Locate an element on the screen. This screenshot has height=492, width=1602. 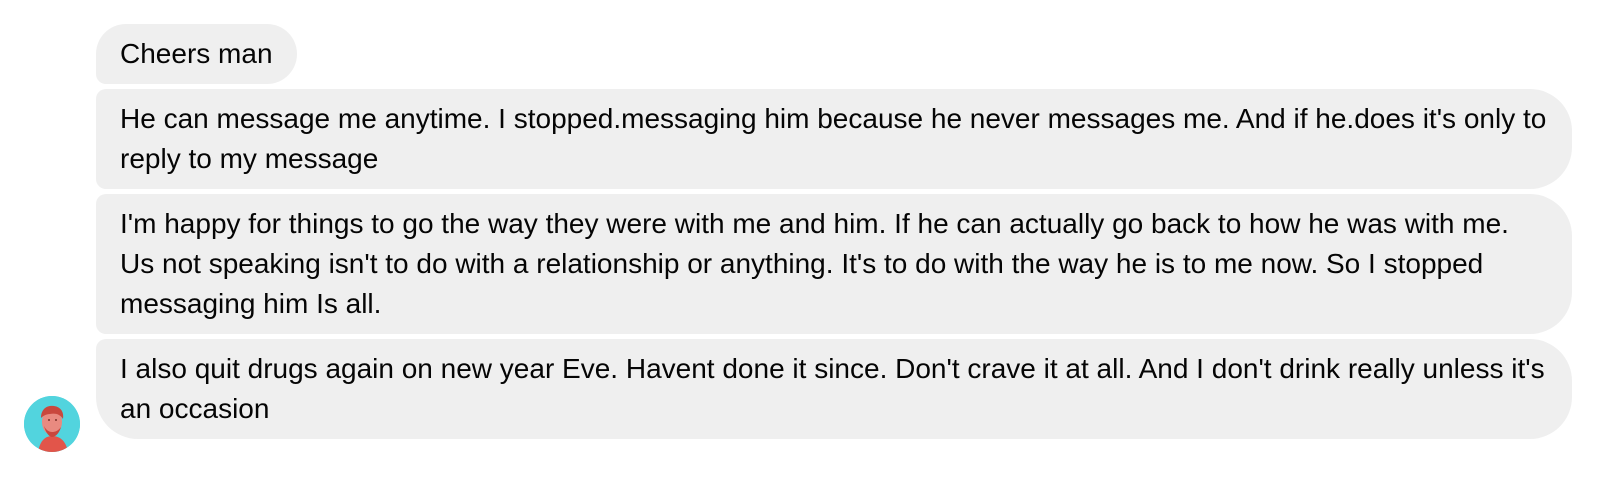
sender-avatar is located at coordinates (52, 424).